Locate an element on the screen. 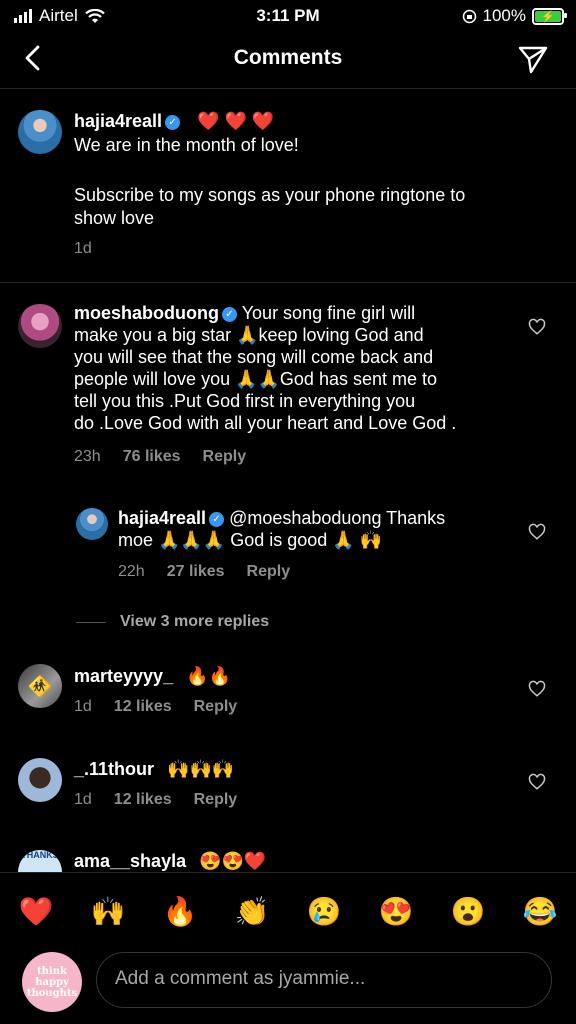 The width and height of the screenshot is (576, 1024). avatar-text: THANKS is located at coordinates (40, 855).